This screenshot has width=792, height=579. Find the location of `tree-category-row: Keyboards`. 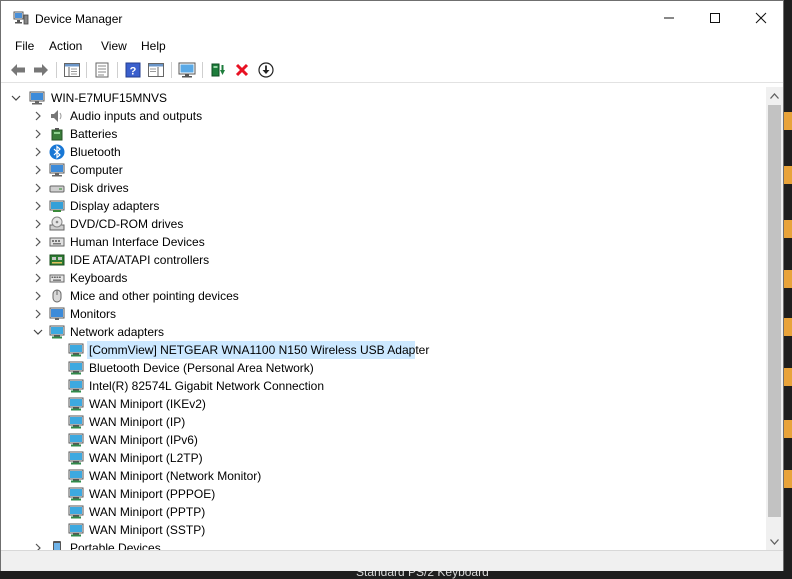

tree-category-row: Keyboards is located at coordinates (383, 278).